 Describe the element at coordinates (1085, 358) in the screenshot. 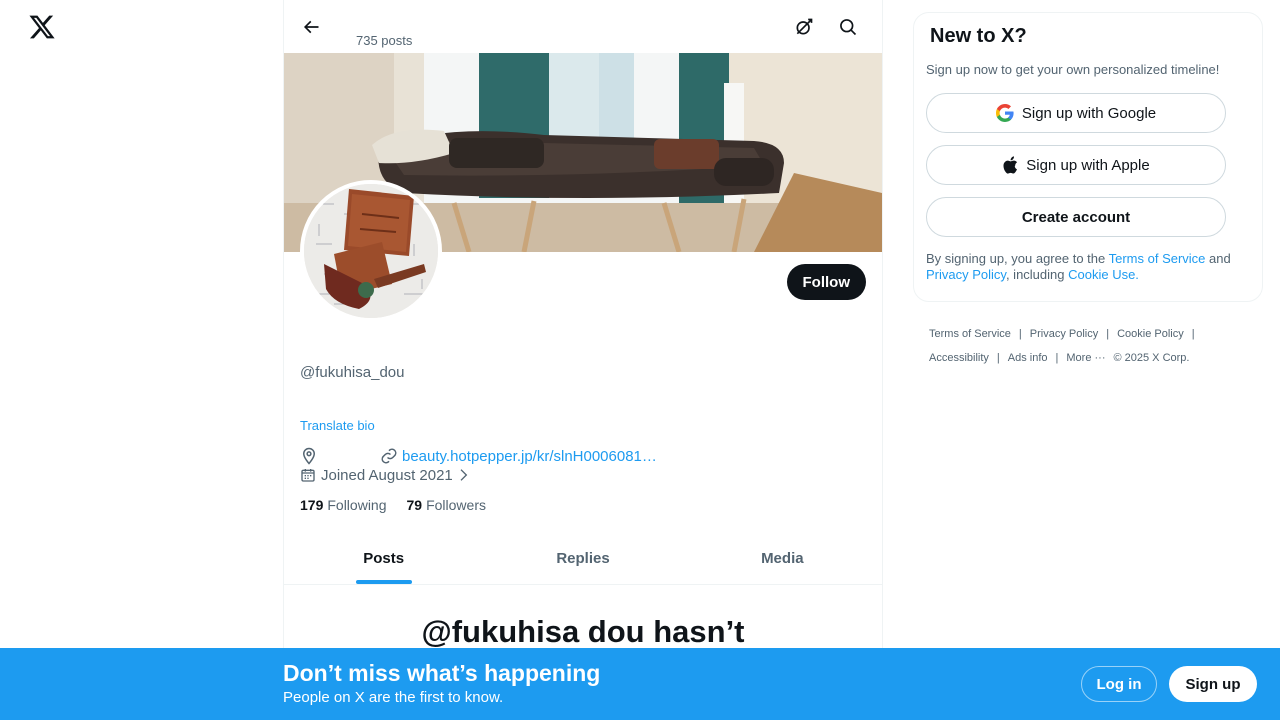

I see `footer-more-link: More ···` at that location.